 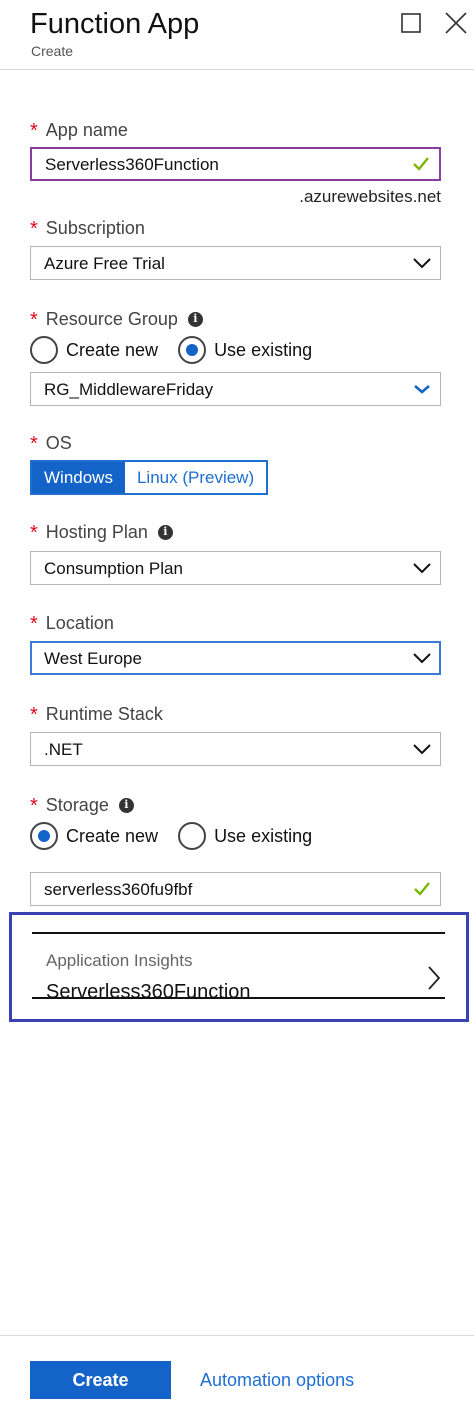 I want to click on os-option-windows: Windows, so click(x=78, y=477).